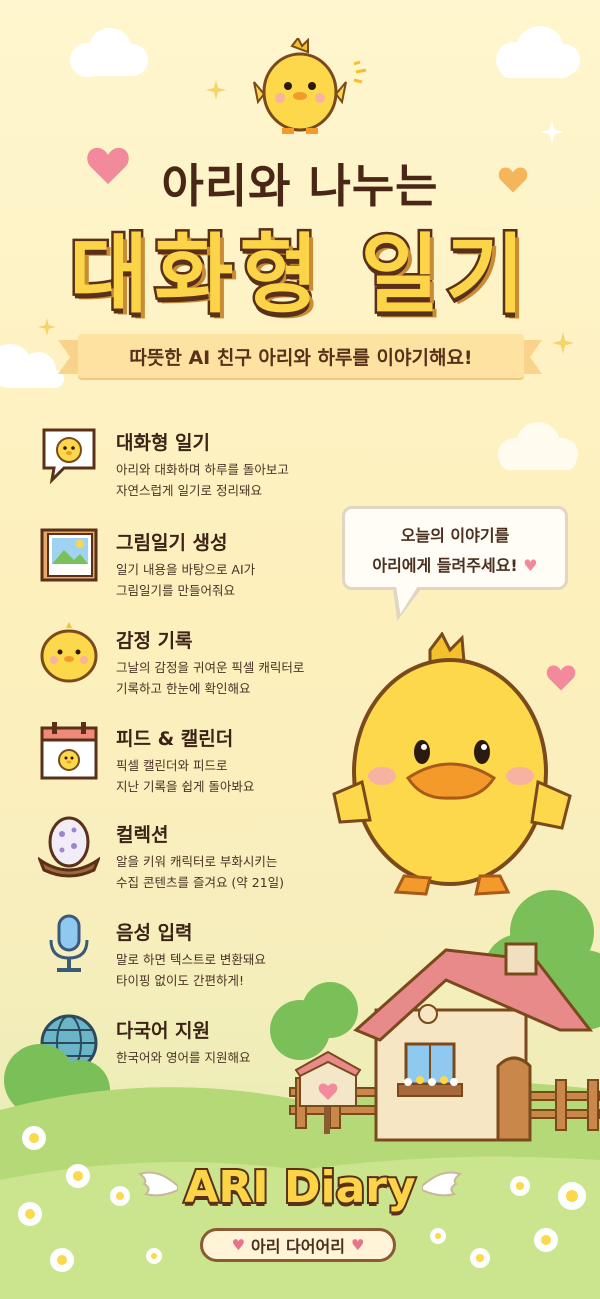 This screenshot has width=600, height=1299. What do you see at coordinates (407, 600) in the screenshot?
I see `speech-tail` at bounding box center [407, 600].